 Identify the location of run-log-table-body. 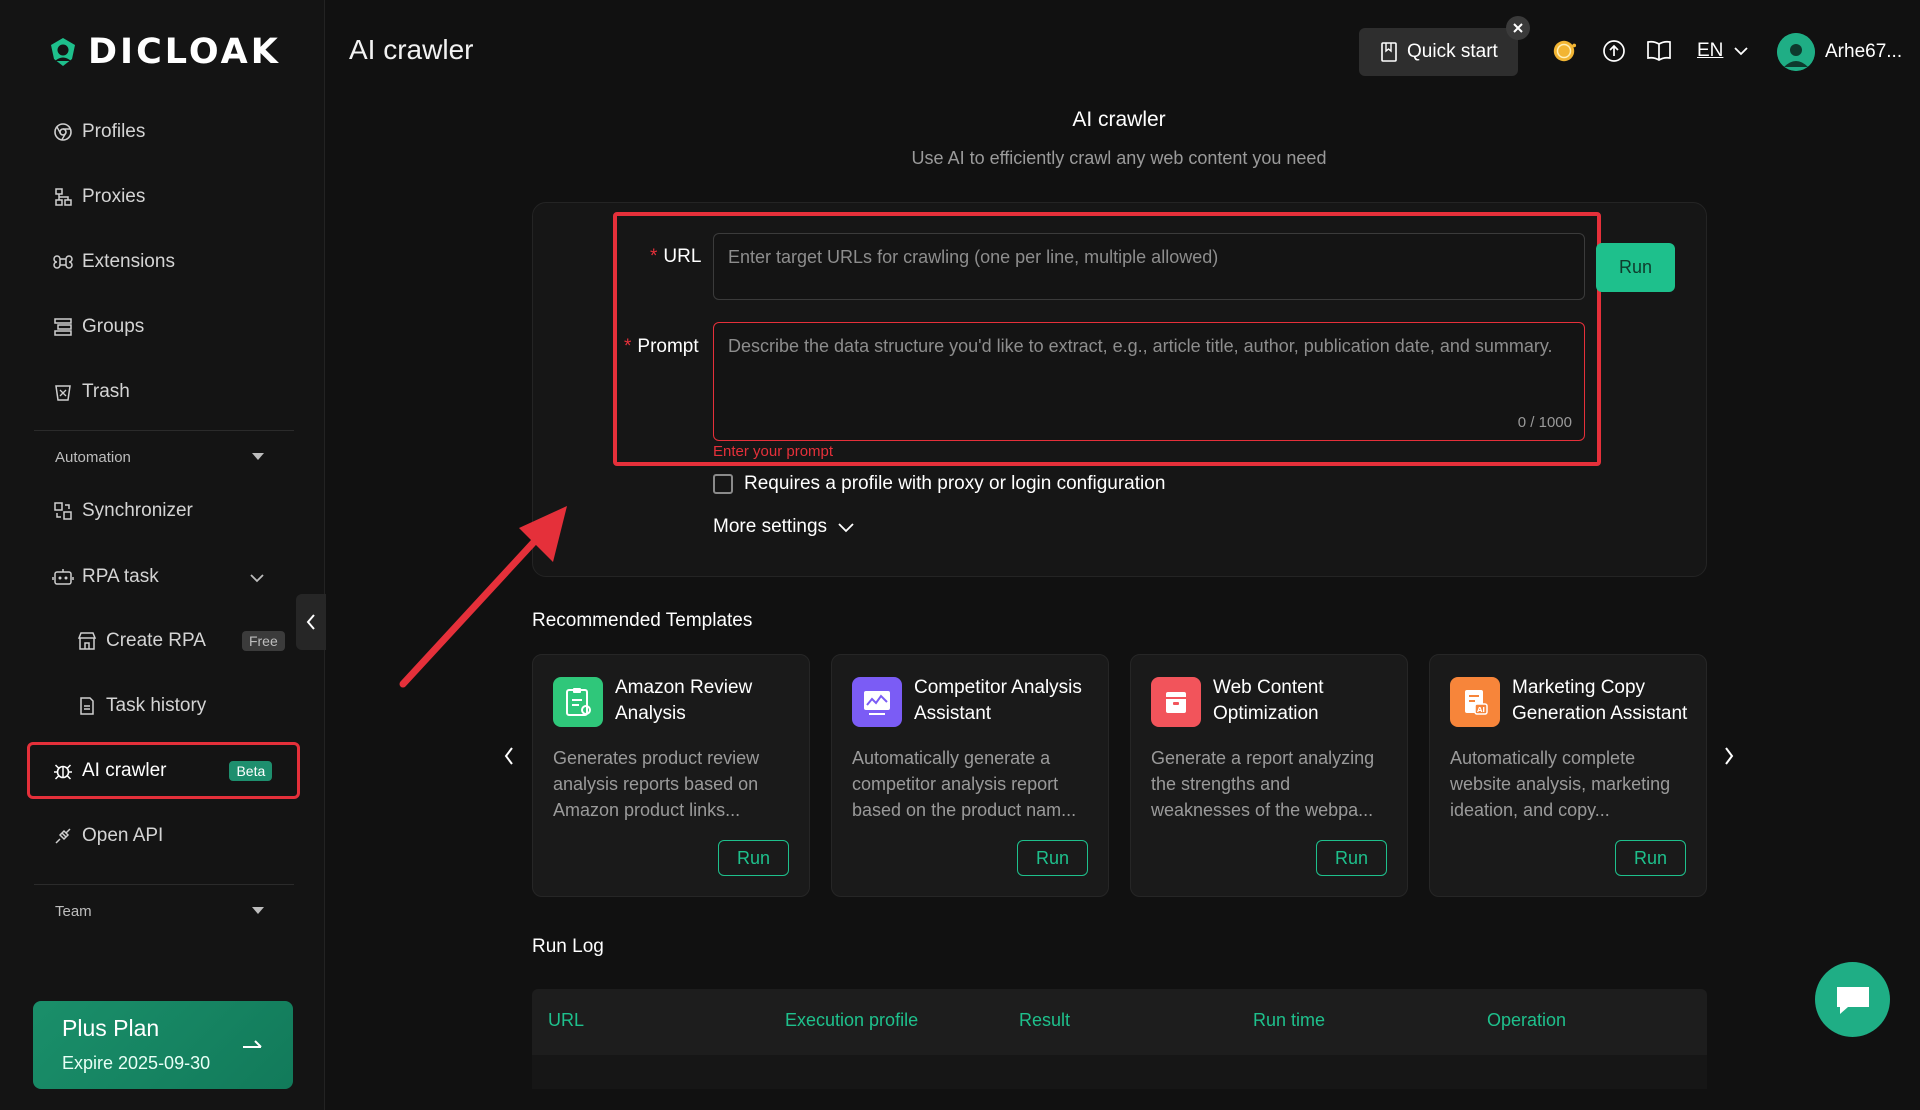
(1119, 1072).